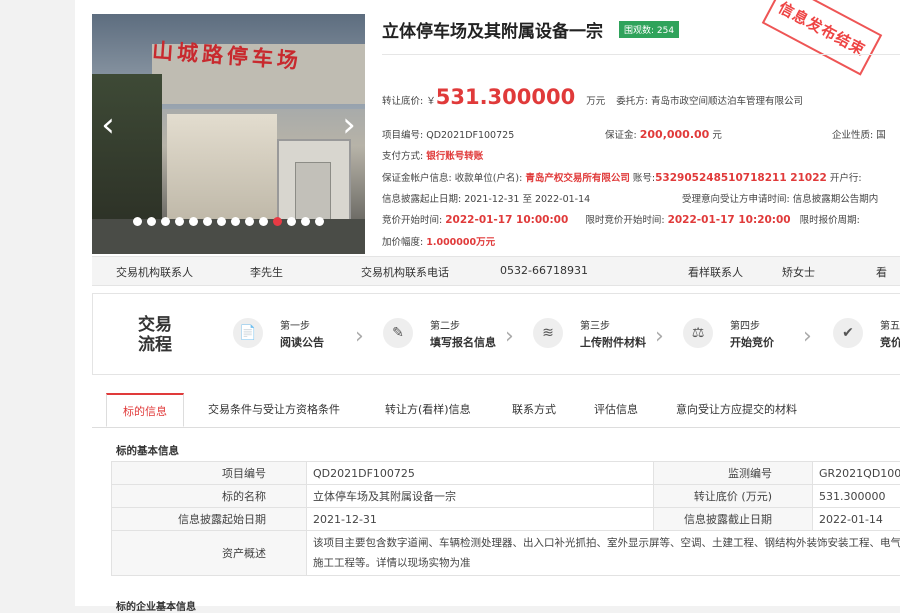 The height and width of the screenshot is (613, 900). Describe the element at coordinates (266, 272) in the screenshot. I see `org-contact-value: 李先生` at that location.